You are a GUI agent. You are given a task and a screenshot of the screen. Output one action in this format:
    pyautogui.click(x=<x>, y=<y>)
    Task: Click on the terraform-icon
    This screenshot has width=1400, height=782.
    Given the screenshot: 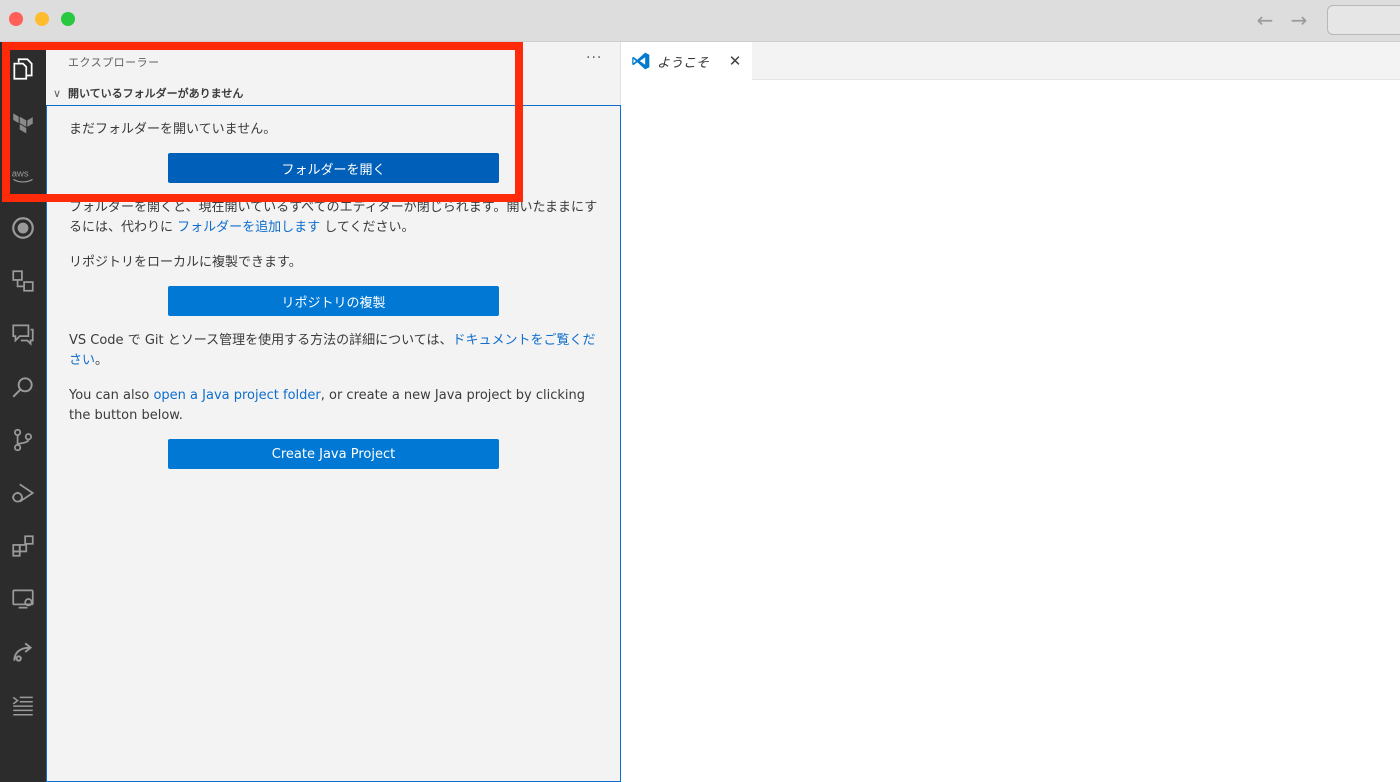 What is the action you would take?
    pyautogui.click(x=23, y=122)
    